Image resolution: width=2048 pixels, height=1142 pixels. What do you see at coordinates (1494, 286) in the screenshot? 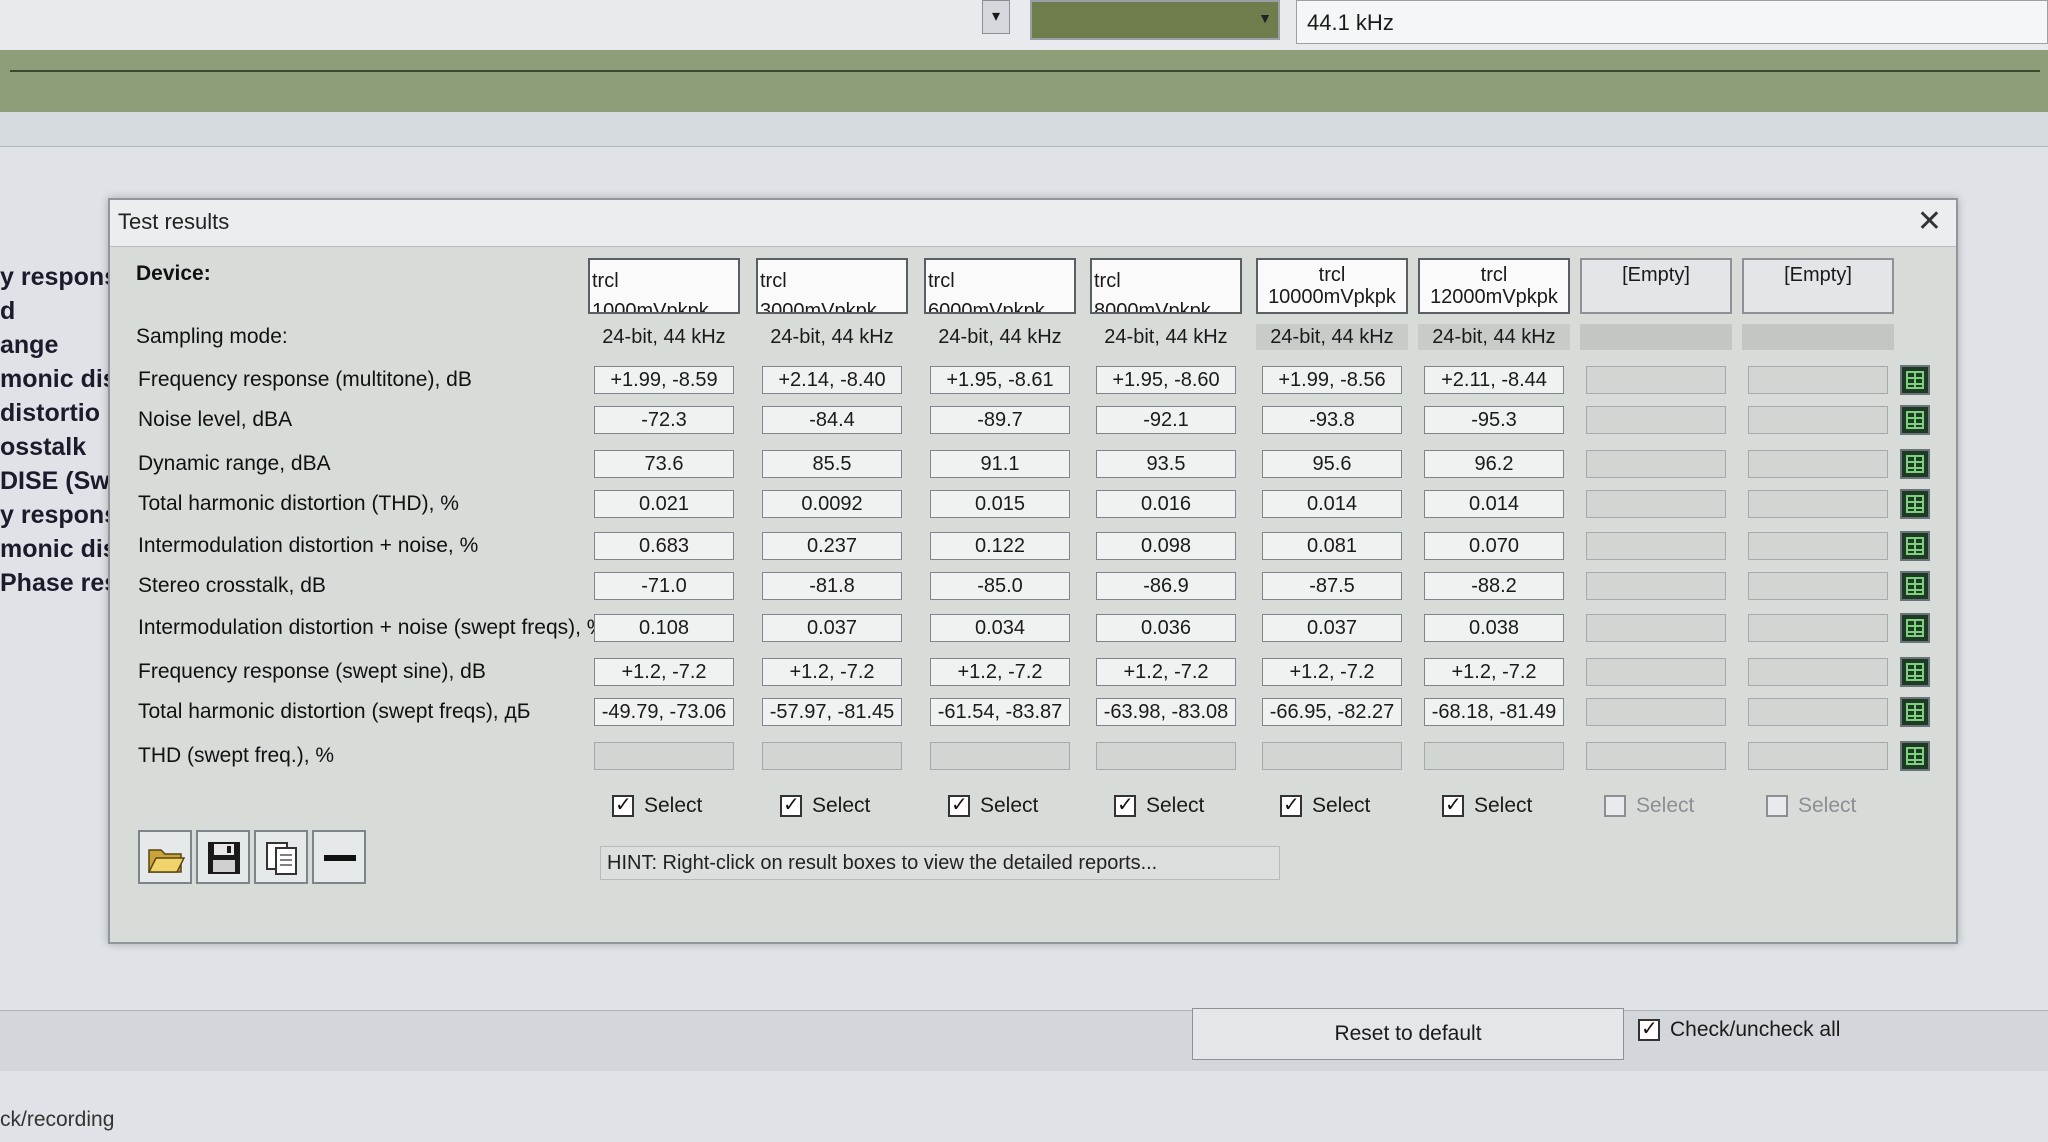
I see `device-column-header: trcl 12000mVpkpk` at bounding box center [1494, 286].